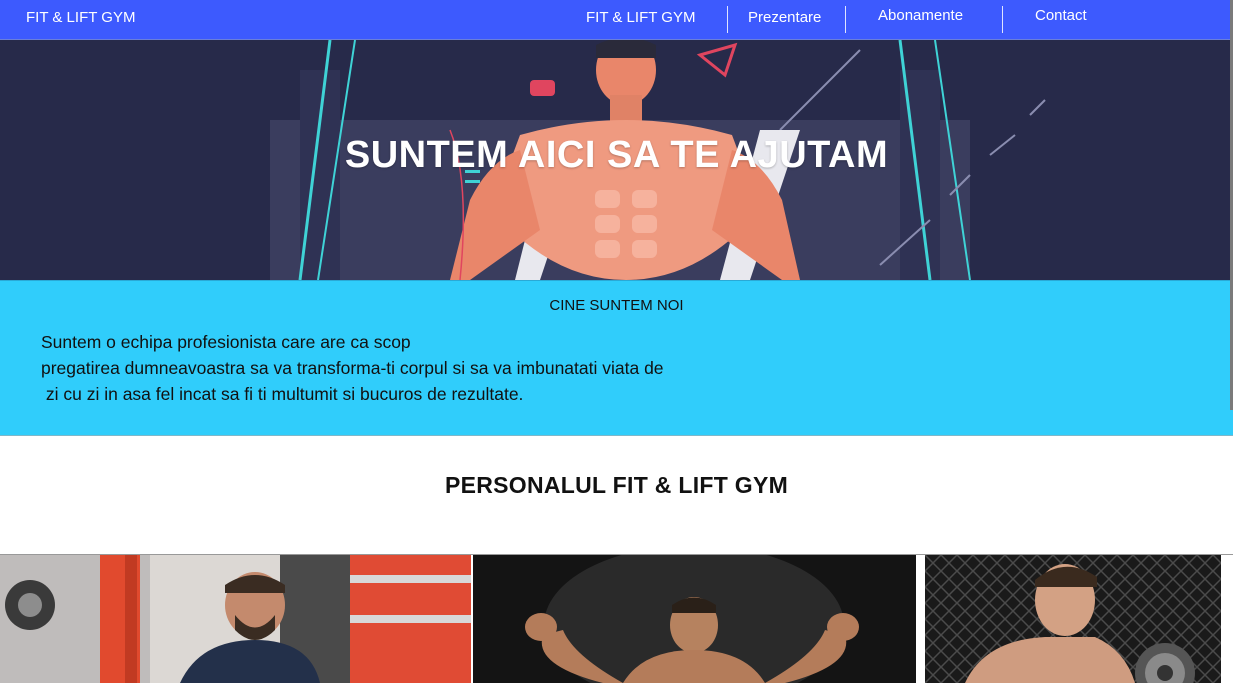 This screenshot has width=1233, height=683. I want to click on trainer-photo-2-image, so click(694, 619).